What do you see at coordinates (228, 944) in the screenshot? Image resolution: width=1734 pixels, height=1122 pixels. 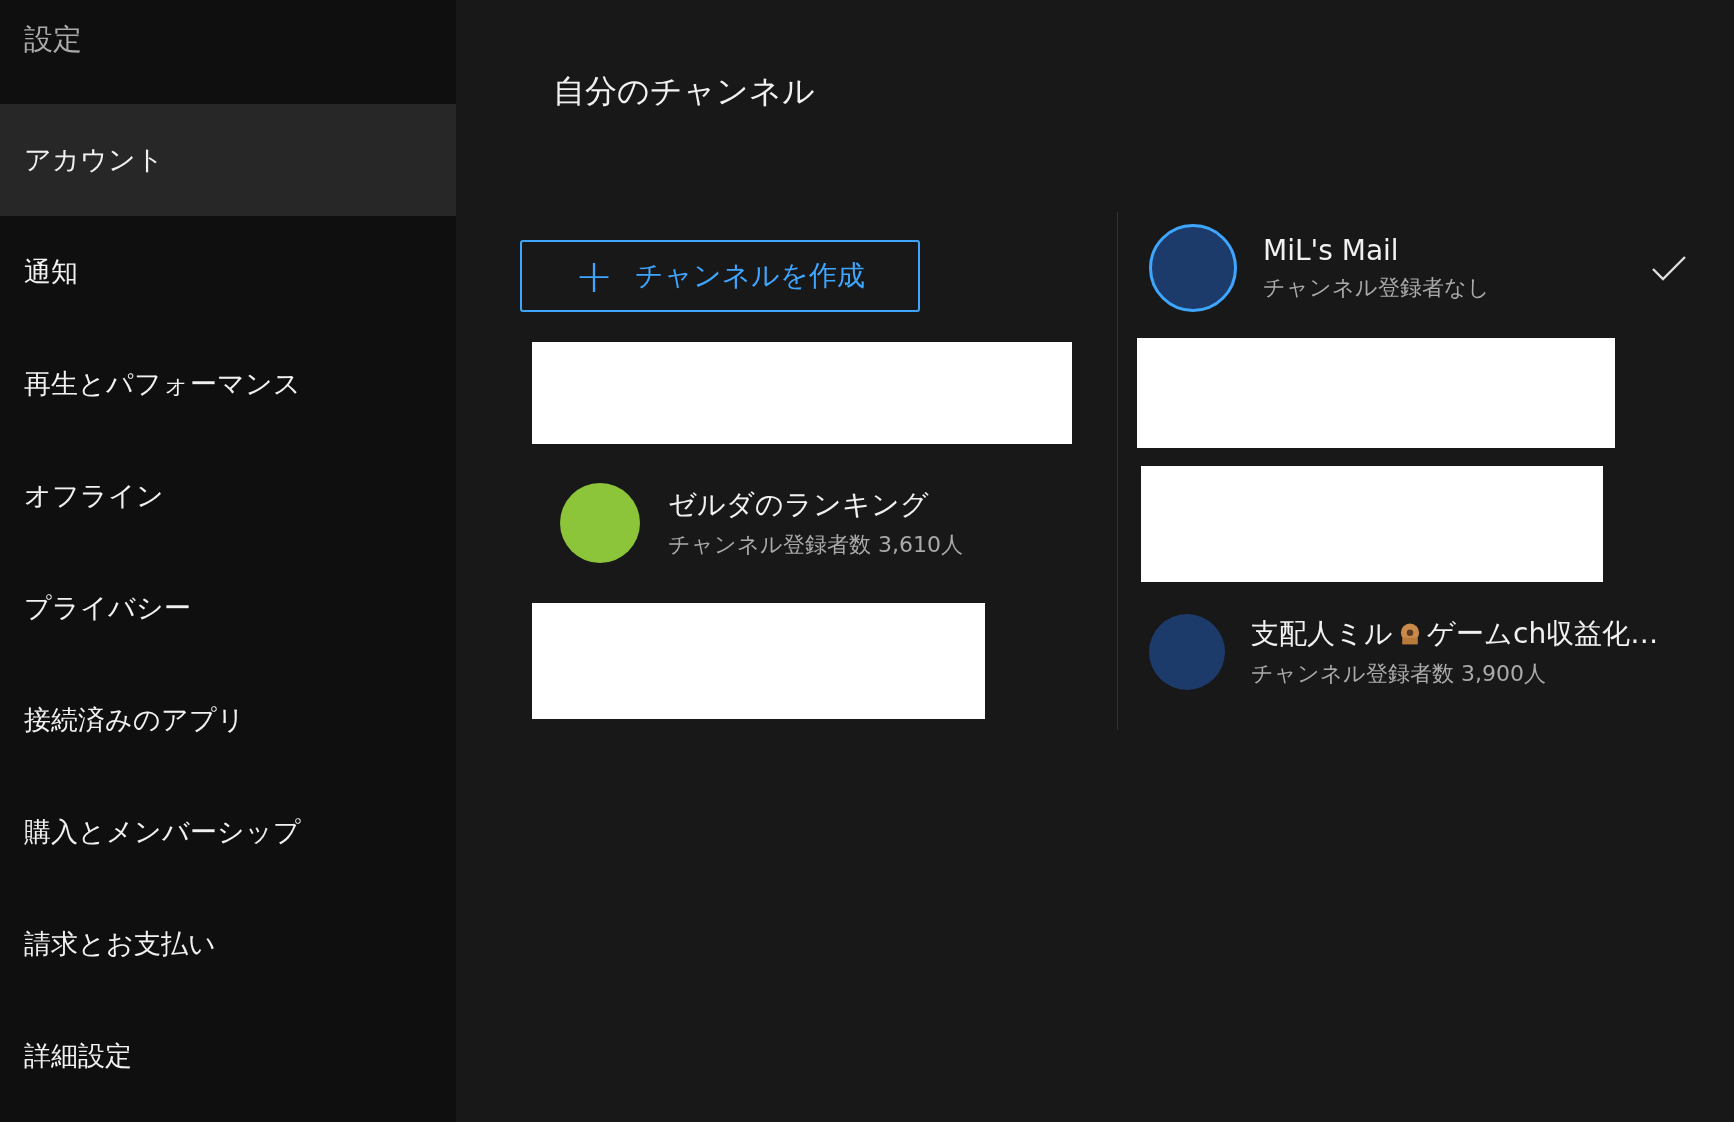 I see `sidebar-item: 請求とお支払い` at bounding box center [228, 944].